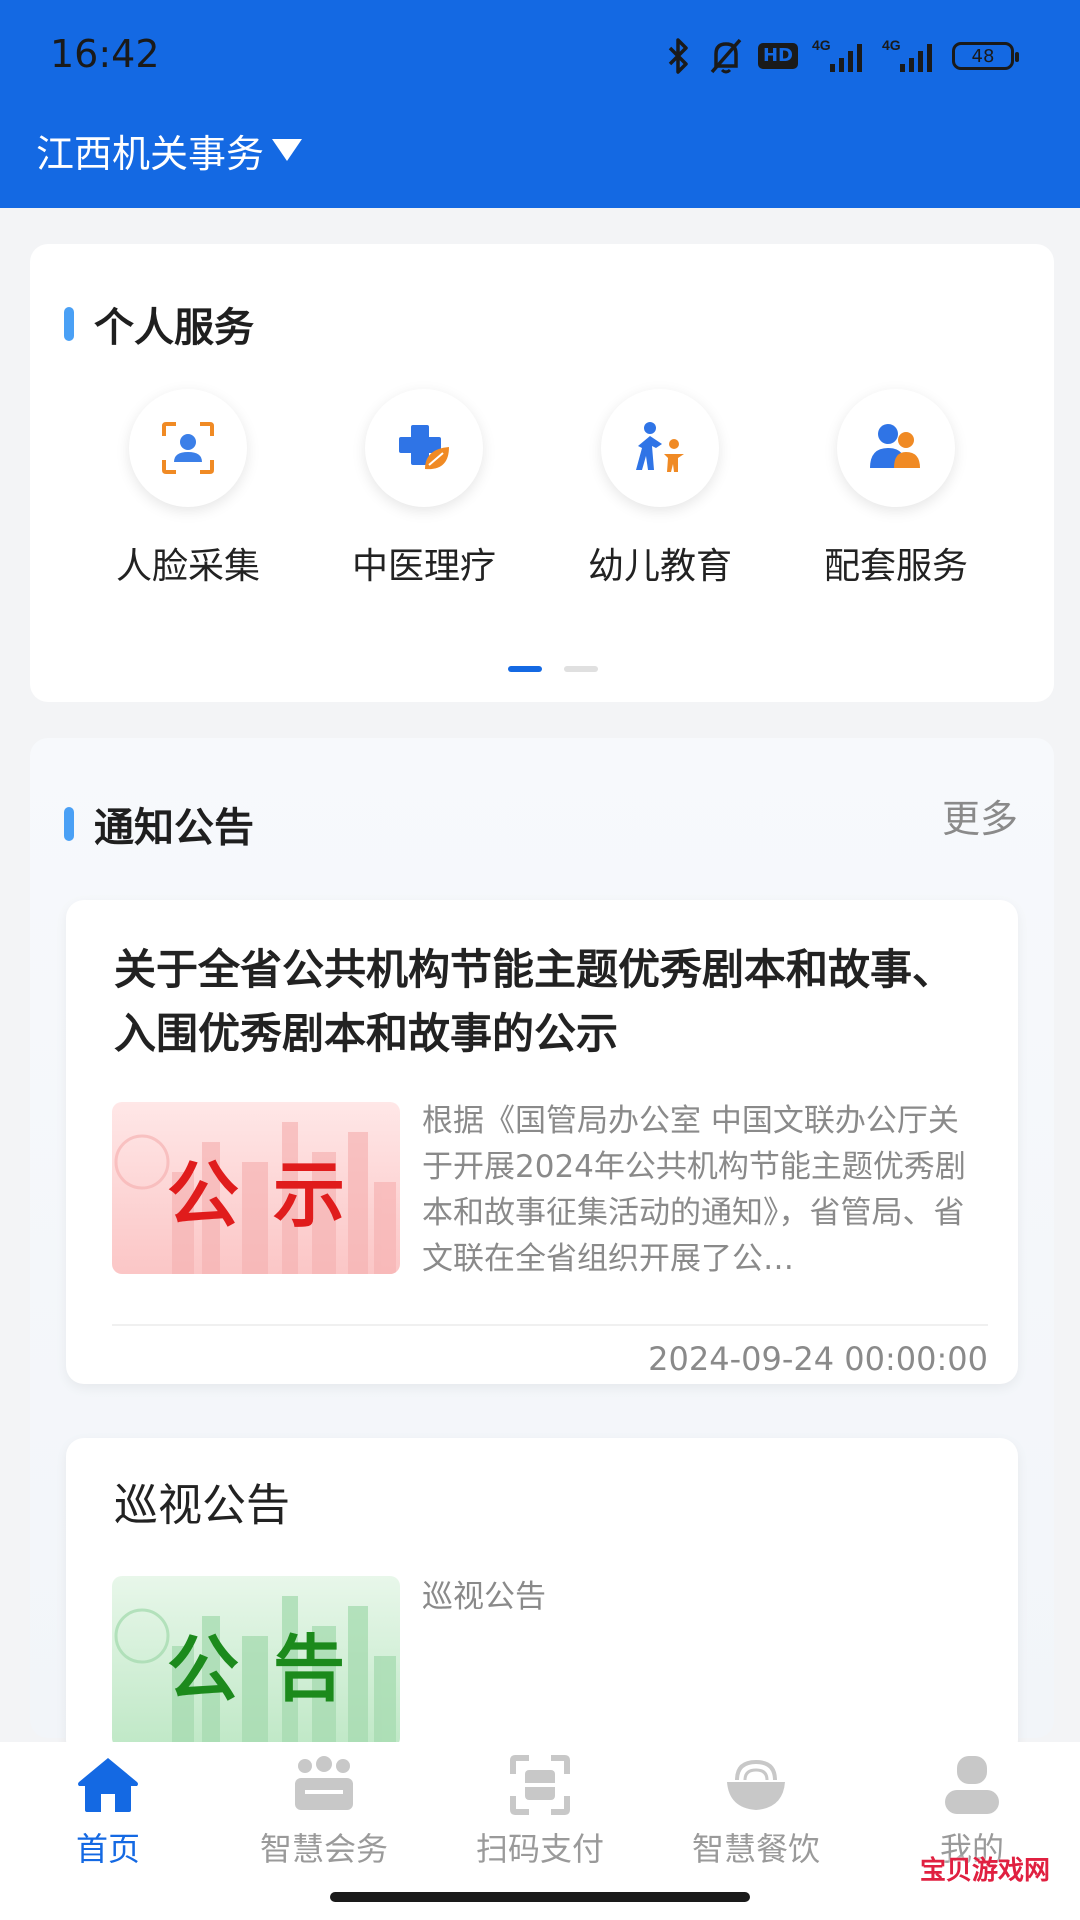 Image resolution: width=1080 pixels, height=1920 pixels. What do you see at coordinates (534, 1001) in the screenshot?
I see `notice-title: 关于全省公共机构节能主题优秀剧本和故事、入围优秀剧本和故事的公示` at bounding box center [534, 1001].